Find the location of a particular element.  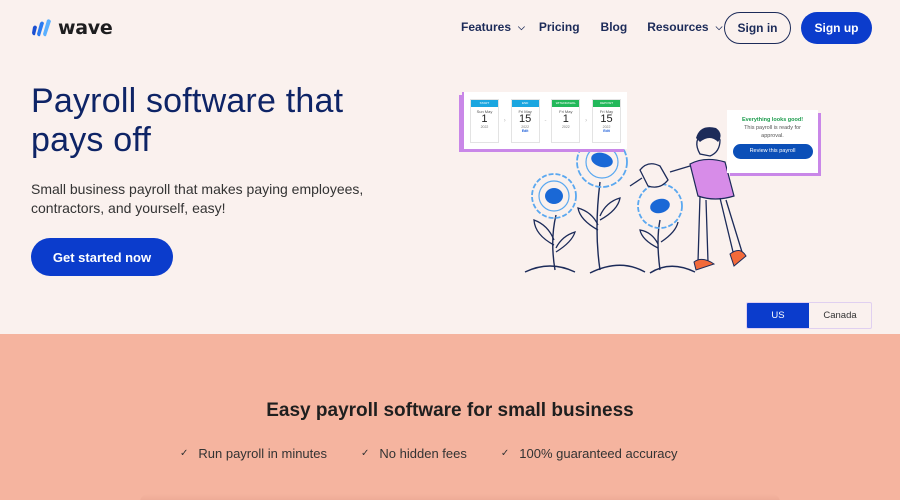

feature-item: ✓ Run payroll in minutes is located at coordinates (253, 453).